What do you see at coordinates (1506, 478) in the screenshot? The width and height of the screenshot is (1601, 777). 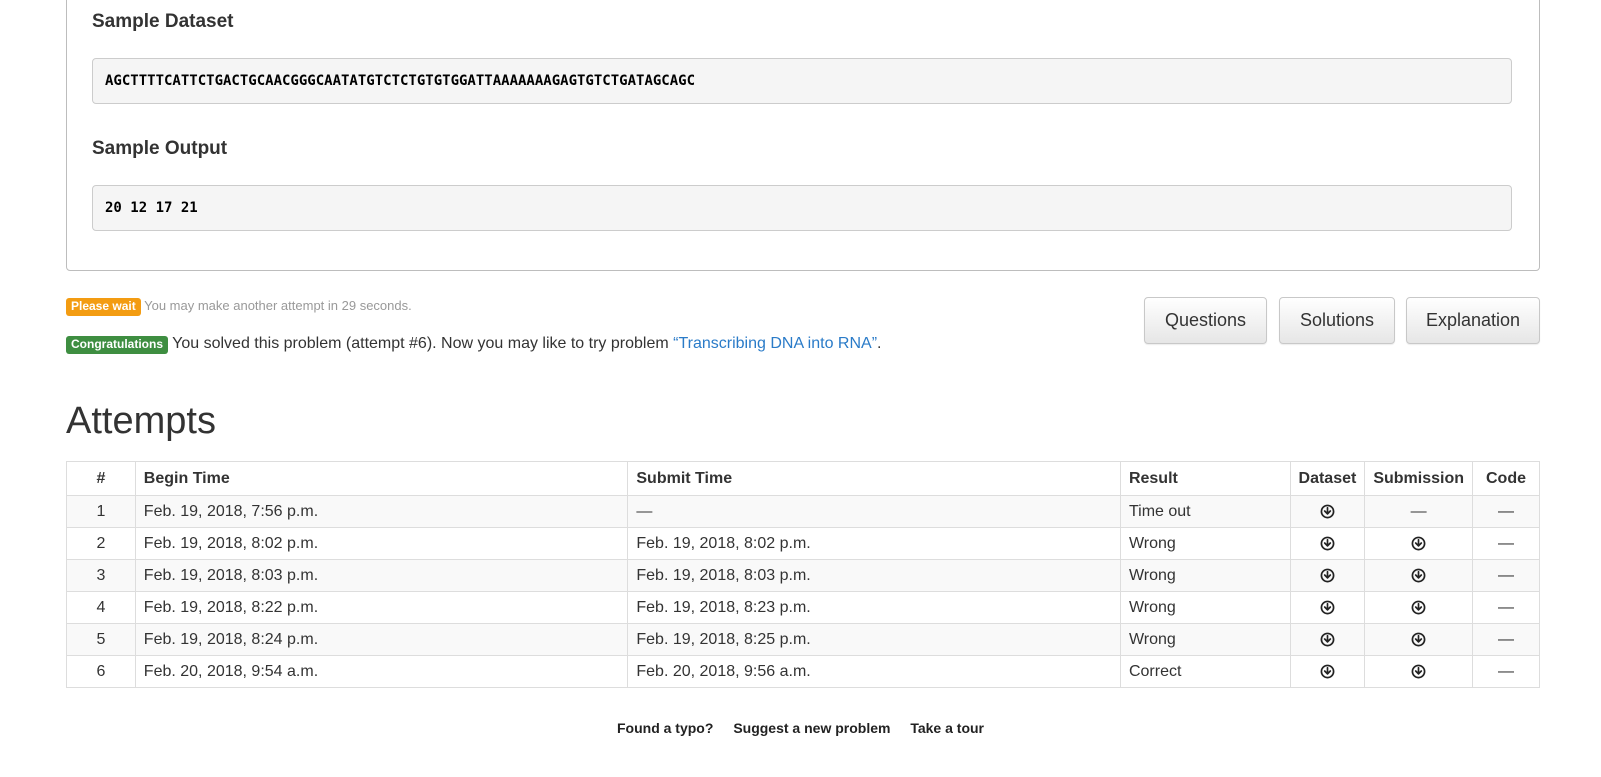 I see `column-header: Code` at bounding box center [1506, 478].